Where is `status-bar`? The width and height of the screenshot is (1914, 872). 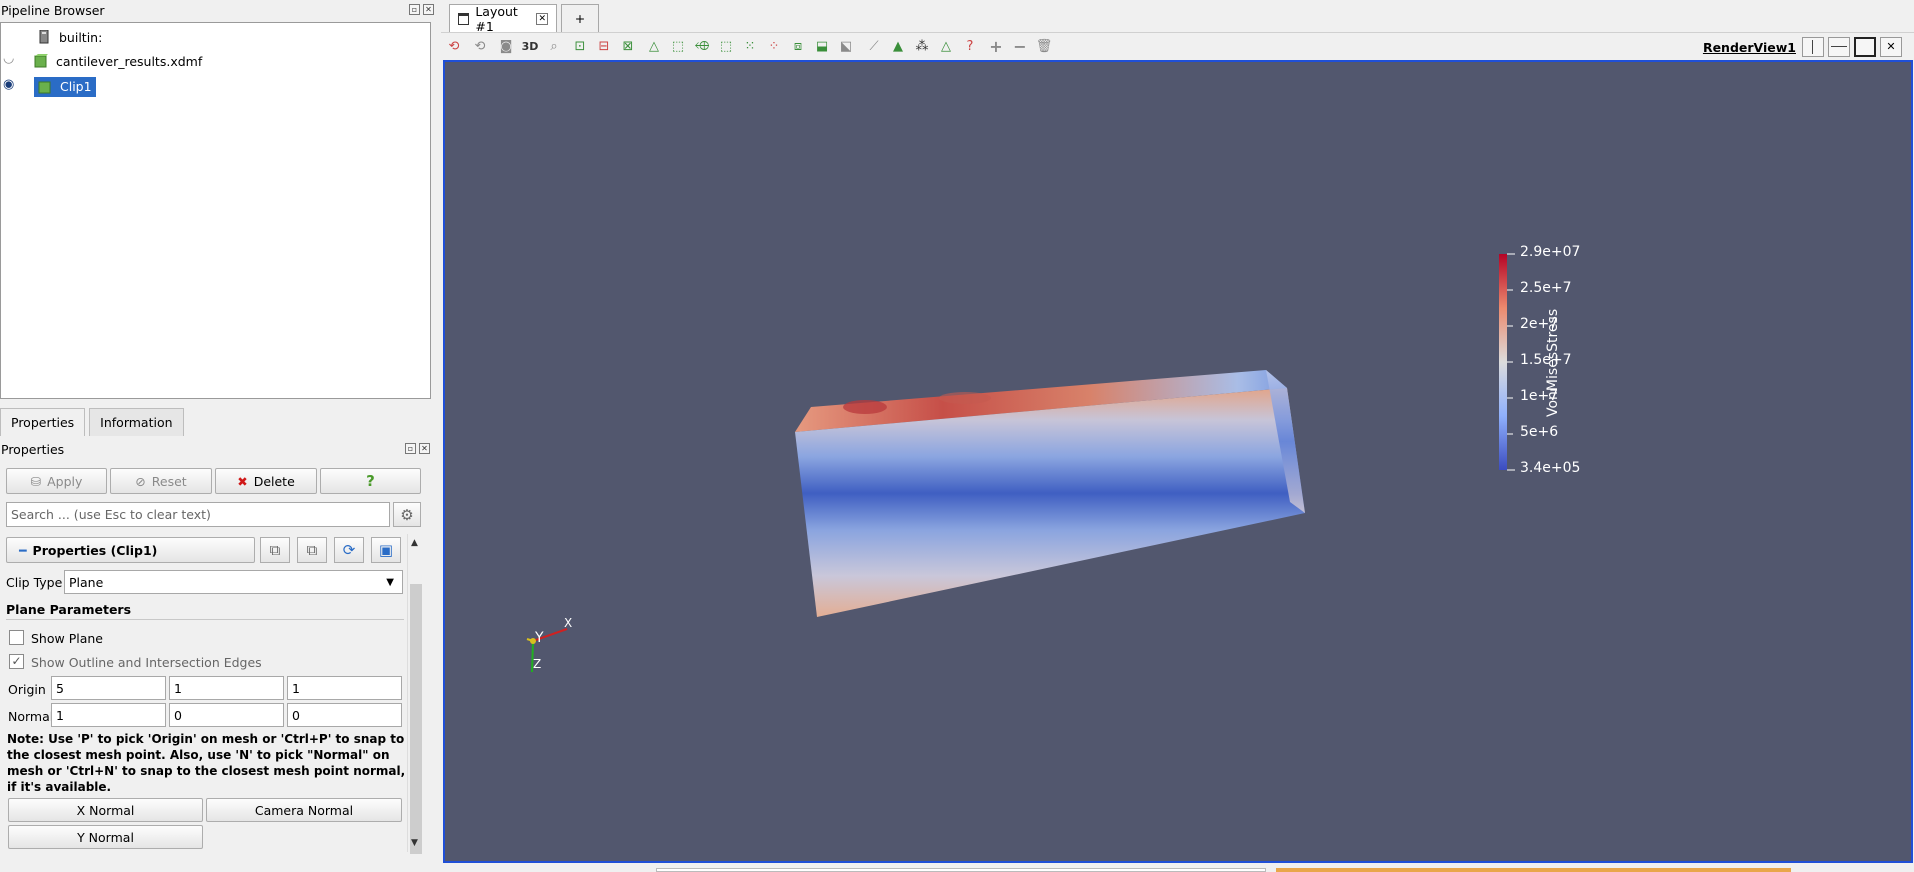
status-bar is located at coordinates (1177, 867).